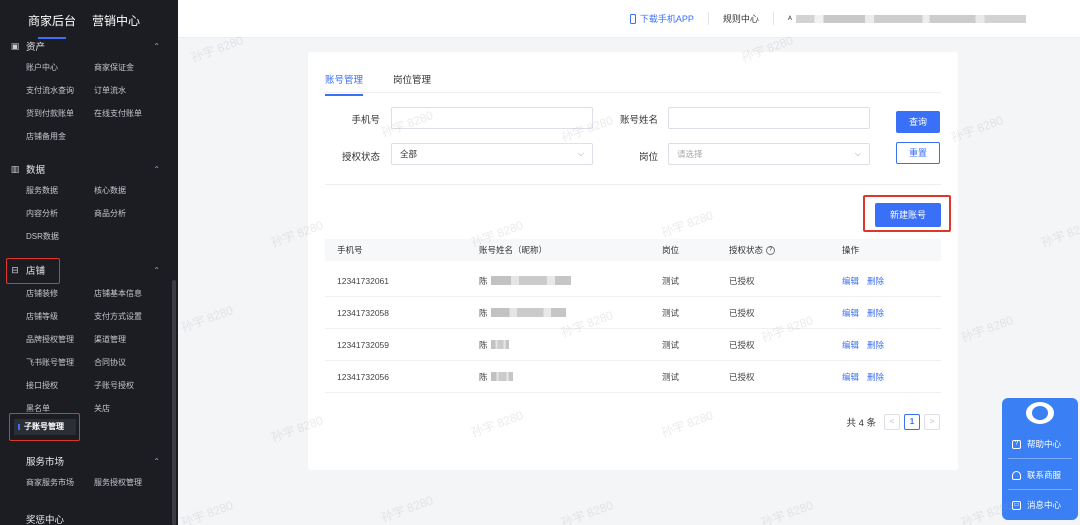  Describe the element at coordinates (134, 339) in the screenshot. I see `sidebar-item: 渠道管理` at that location.